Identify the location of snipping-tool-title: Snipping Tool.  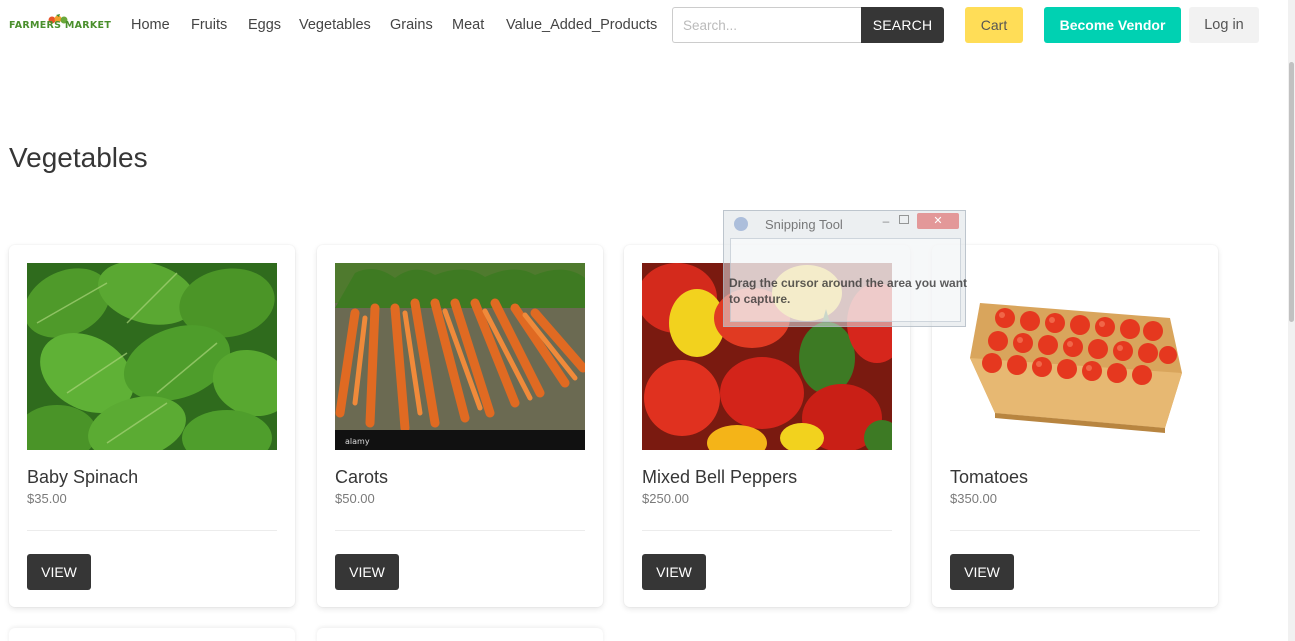
(804, 224).